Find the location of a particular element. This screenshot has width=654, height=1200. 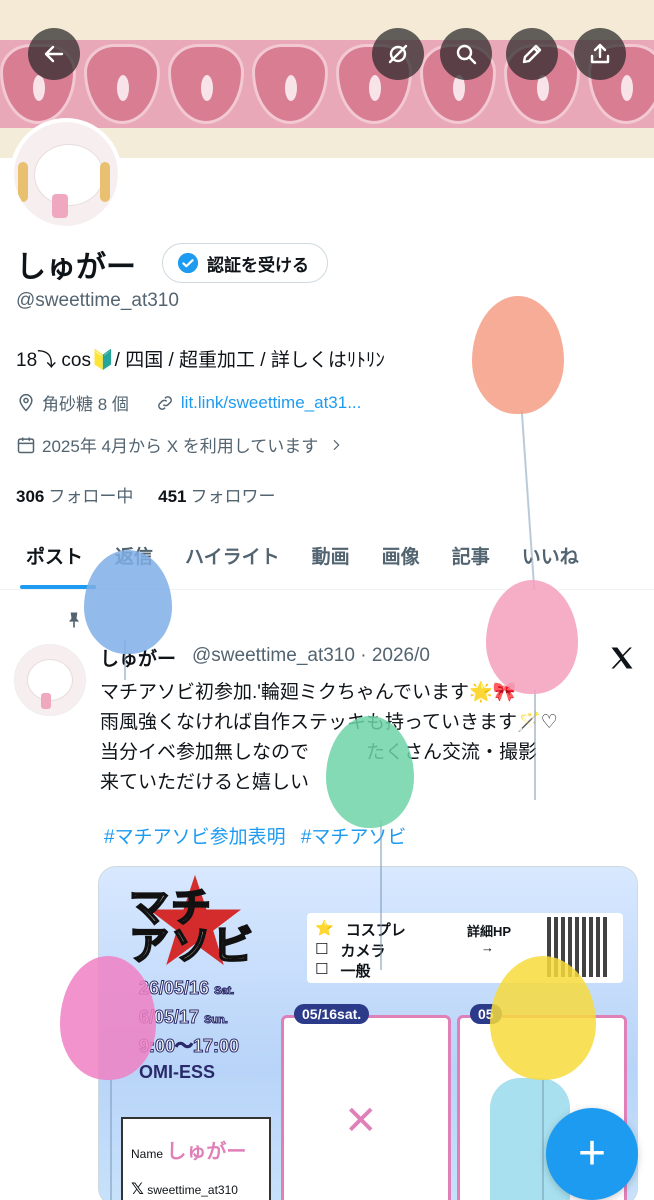

search-icon is located at coordinates (466, 54).